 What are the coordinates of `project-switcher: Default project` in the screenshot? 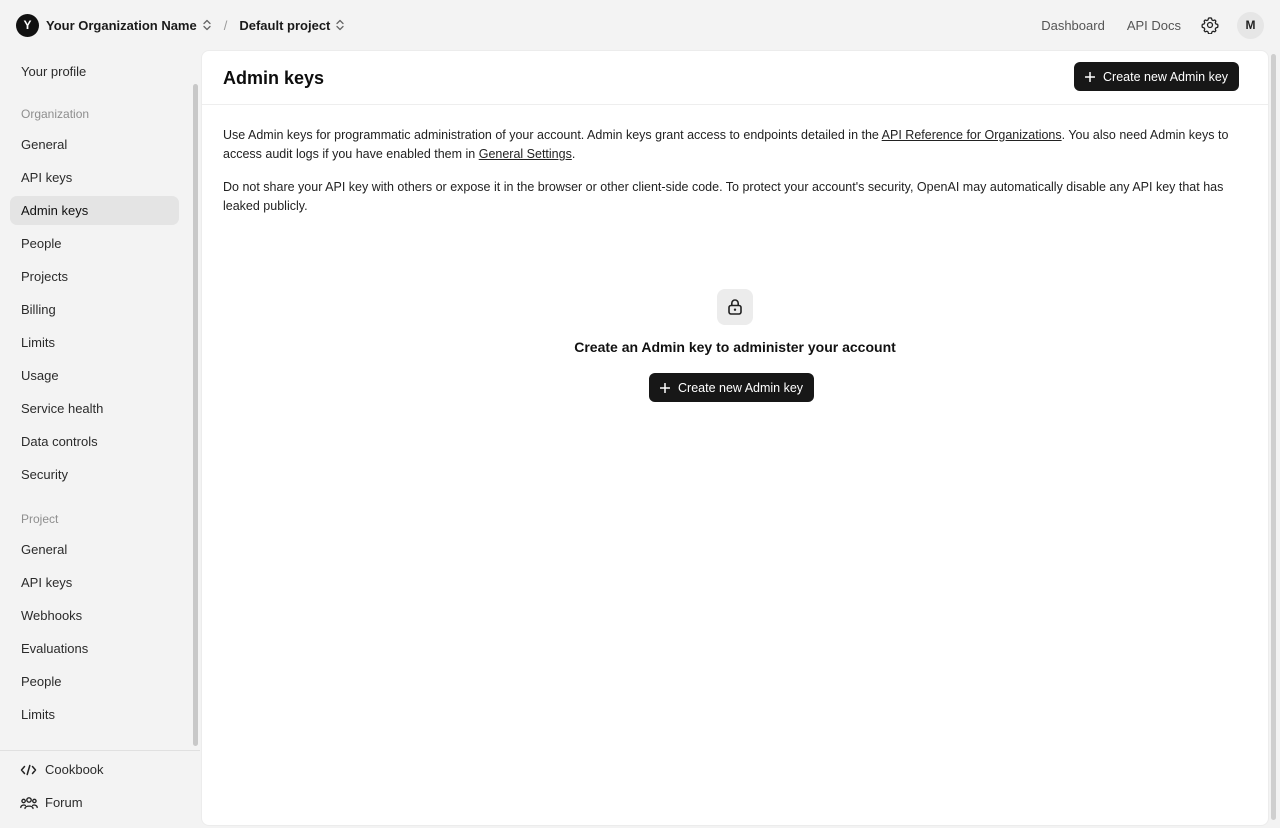 It's located at (292, 25).